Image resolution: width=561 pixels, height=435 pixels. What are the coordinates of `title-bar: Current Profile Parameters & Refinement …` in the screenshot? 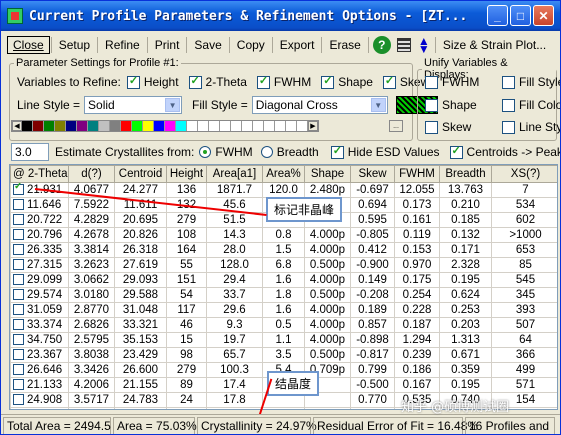 It's located at (280, 16).